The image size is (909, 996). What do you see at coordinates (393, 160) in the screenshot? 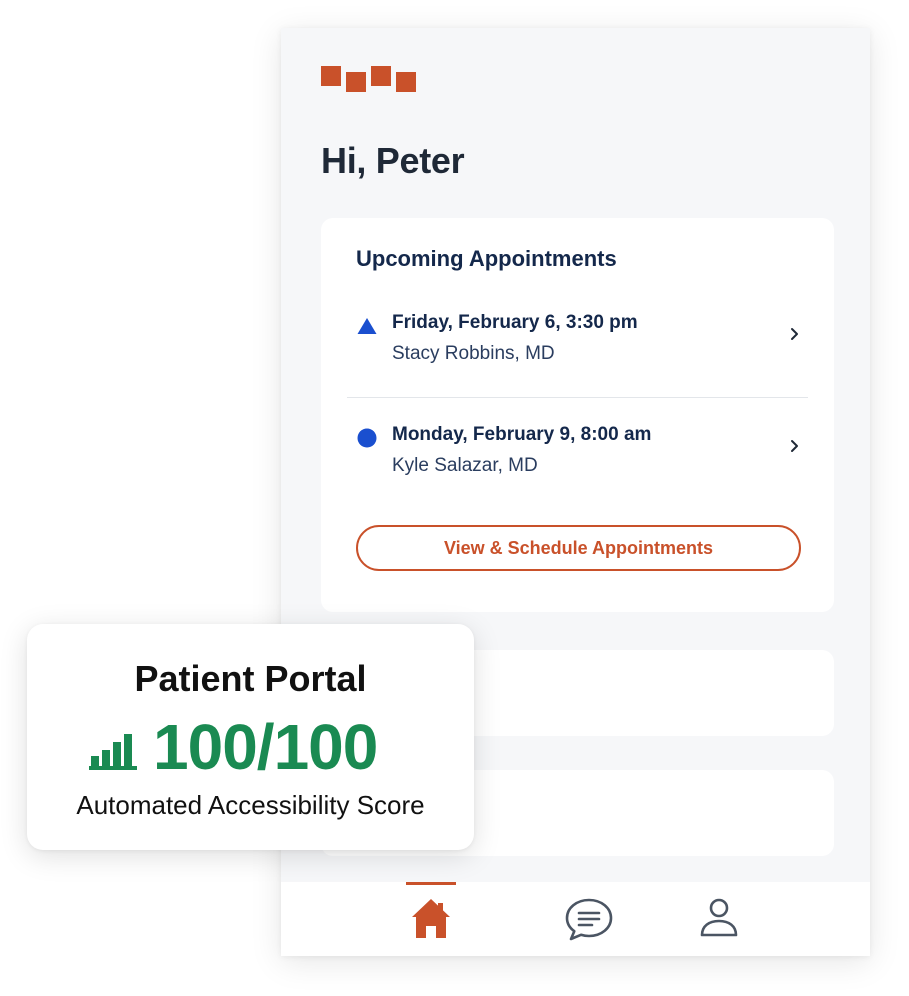
I see `greeting-heading: Hi, Peter` at bounding box center [393, 160].